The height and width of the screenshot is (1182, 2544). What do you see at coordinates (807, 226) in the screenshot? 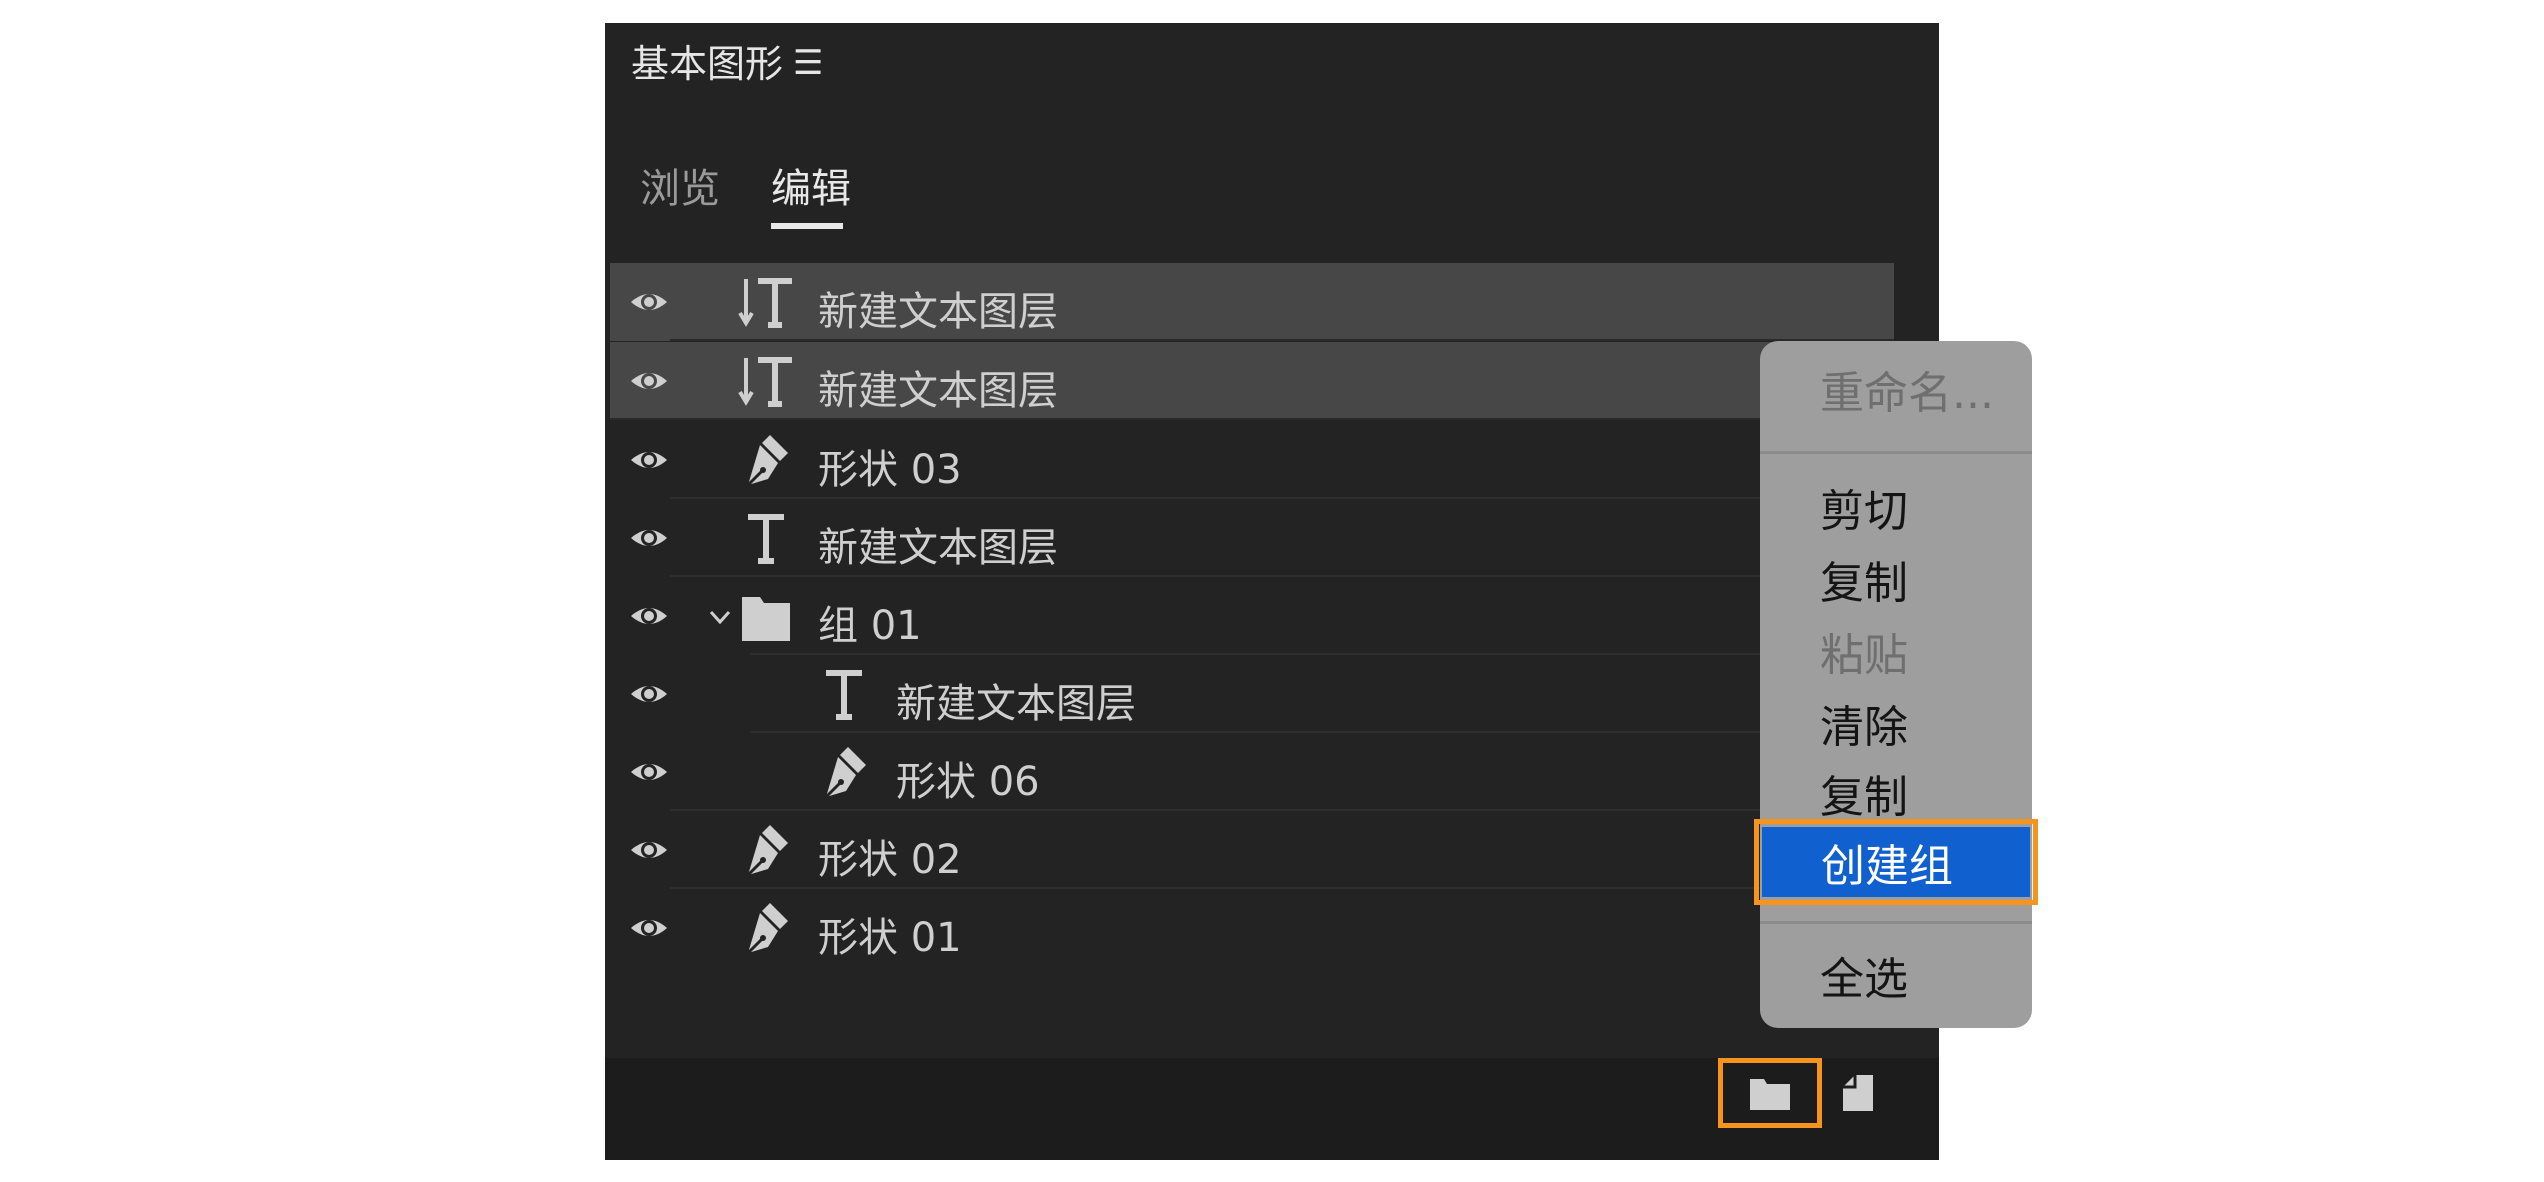
I see `active-tab-indicator` at bounding box center [807, 226].